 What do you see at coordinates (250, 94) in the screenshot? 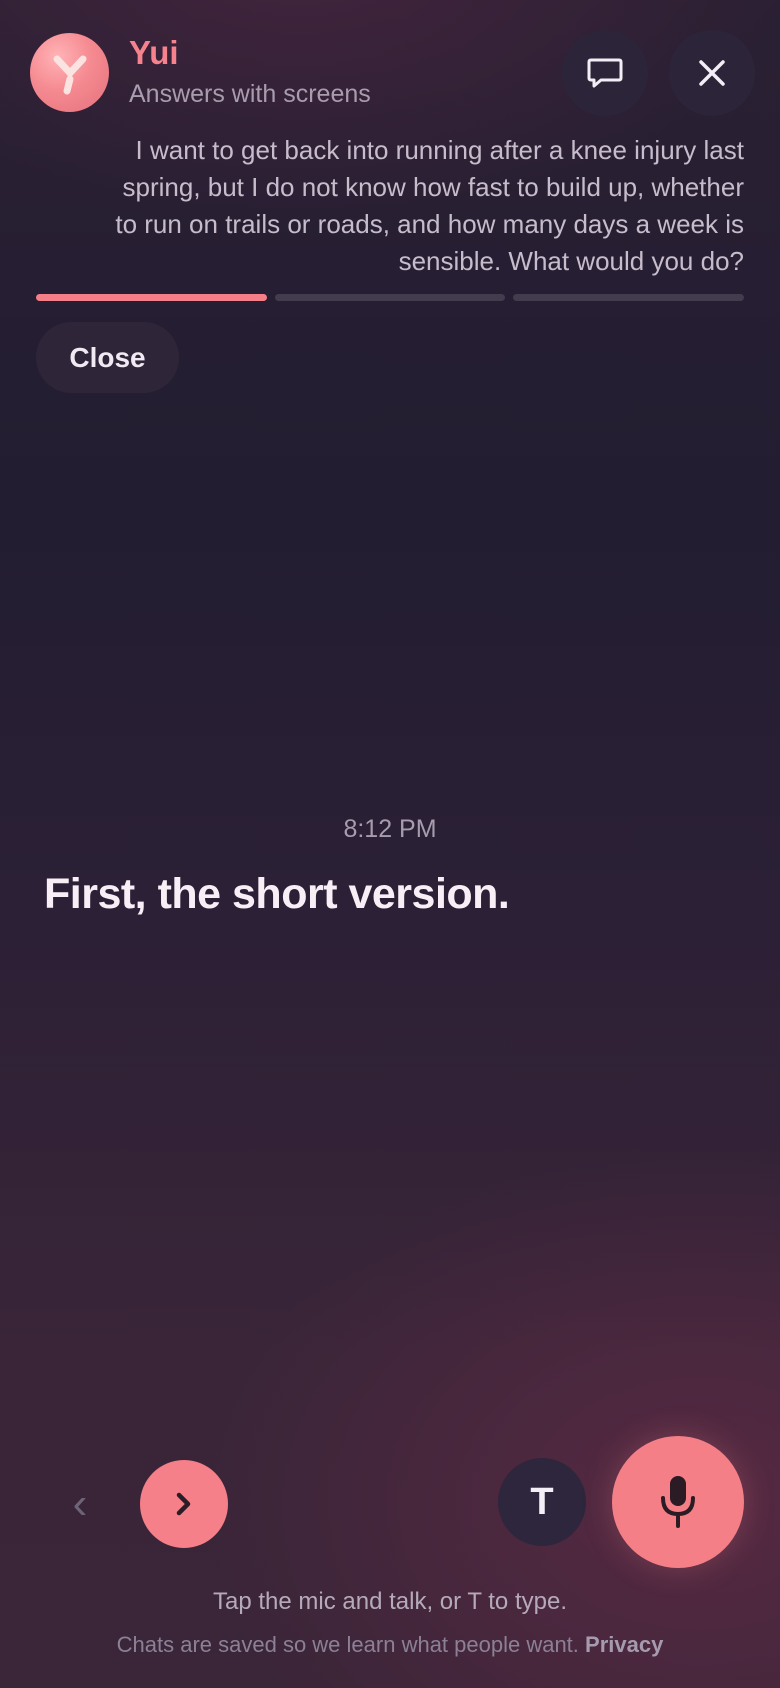
I see `assistant-subtitle: Answers with screens` at bounding box center [250, 94].